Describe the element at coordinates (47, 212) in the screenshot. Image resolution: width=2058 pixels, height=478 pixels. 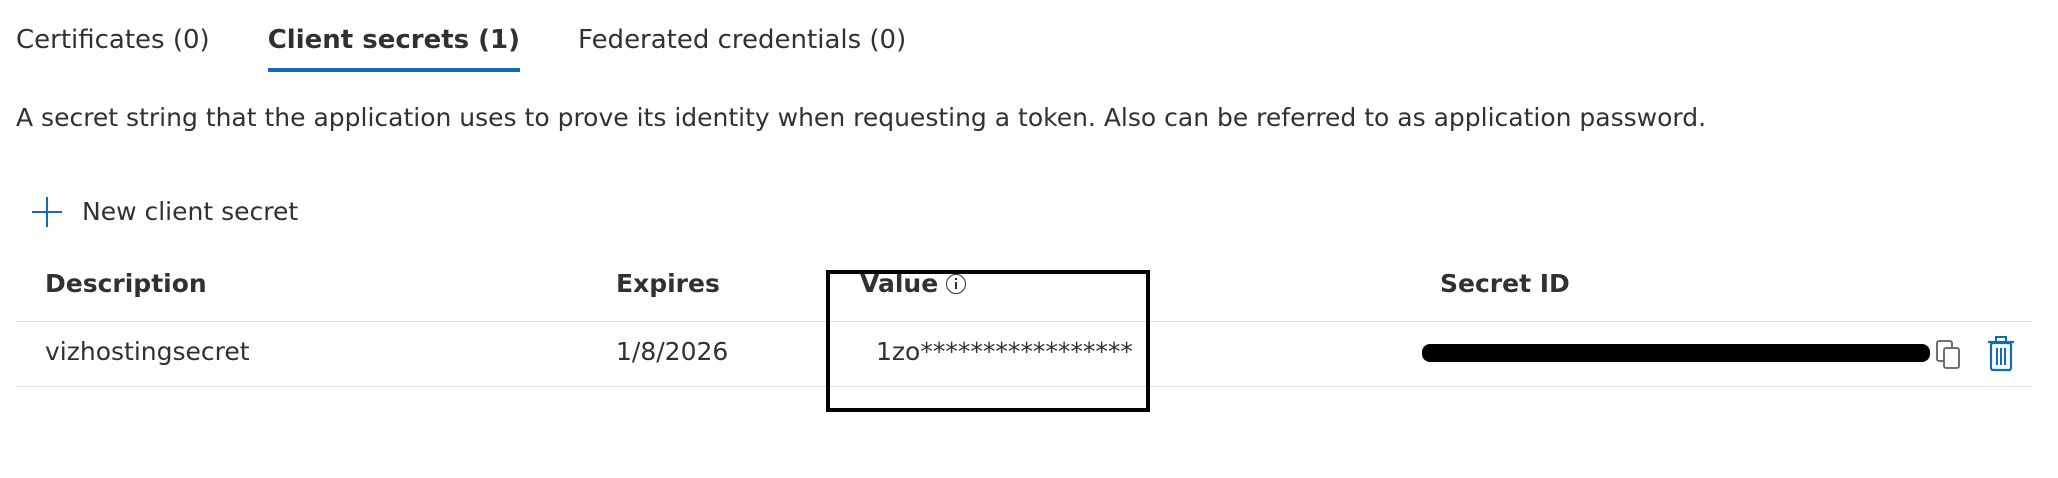
I see `plus-icon` at that location.